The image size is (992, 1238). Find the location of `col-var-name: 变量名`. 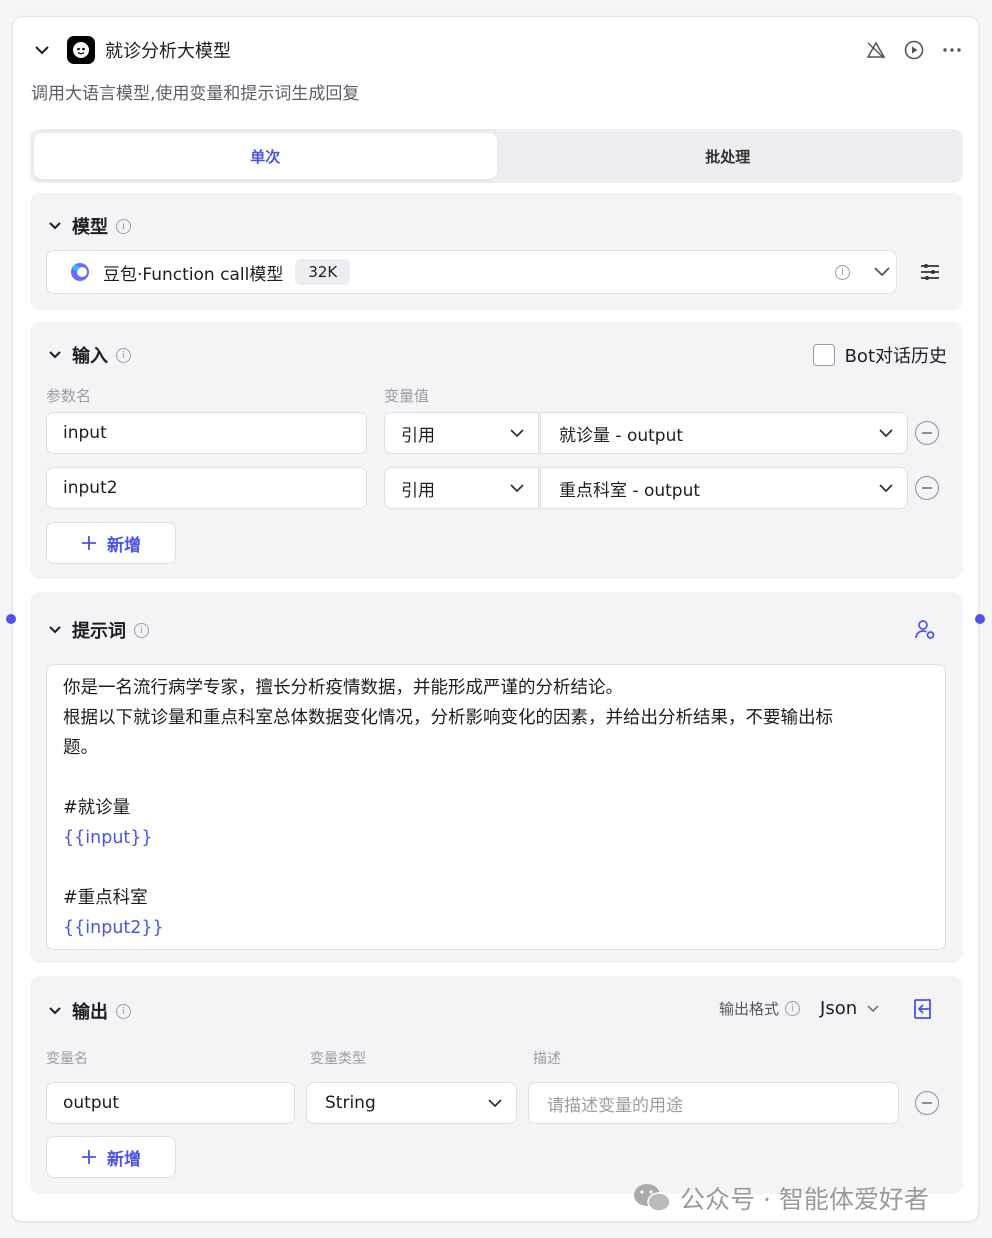

col-var-name: 变量名 is located at coordinates (67, 1059).